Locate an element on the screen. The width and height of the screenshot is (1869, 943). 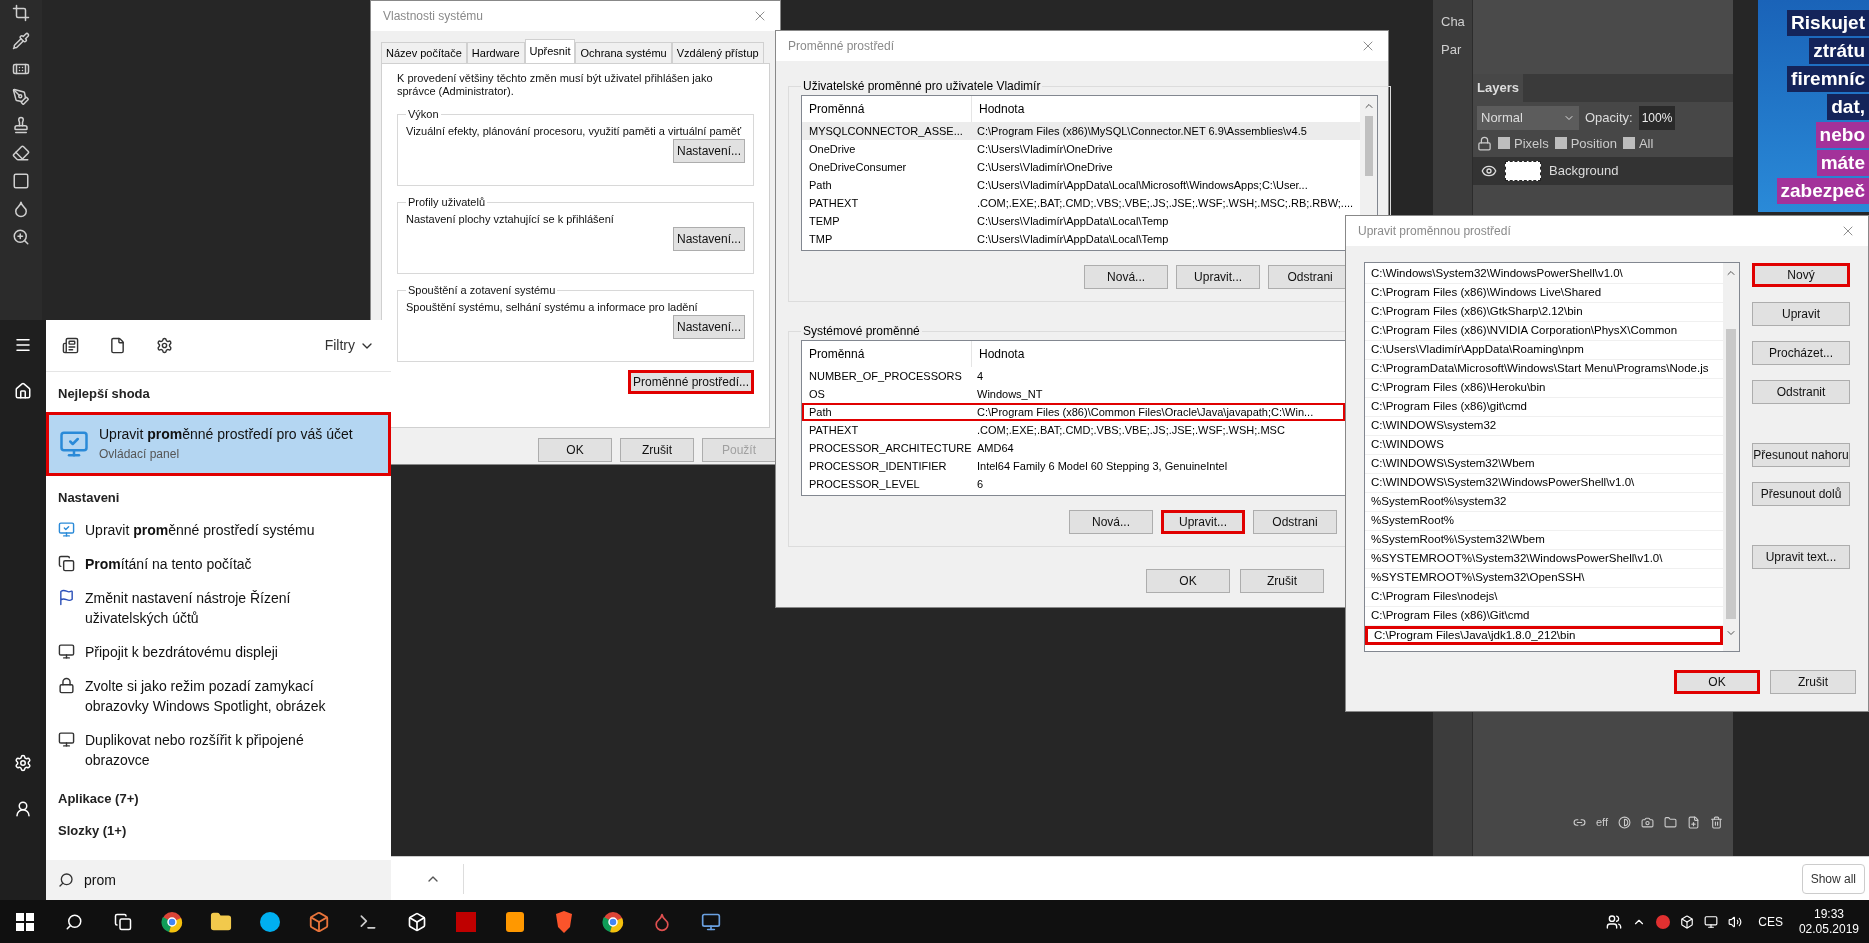
settings-result: Duplikovat nebo rozšířit k připojené obrazovce is located at coordinates (218, 750).